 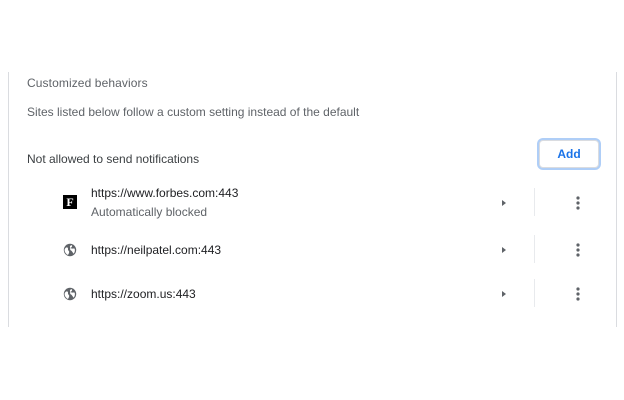 What do you see at coordinates (87, 83) in the screenshot?
I see `section-title: Customized behaviors` at bounding box center [87, 83].